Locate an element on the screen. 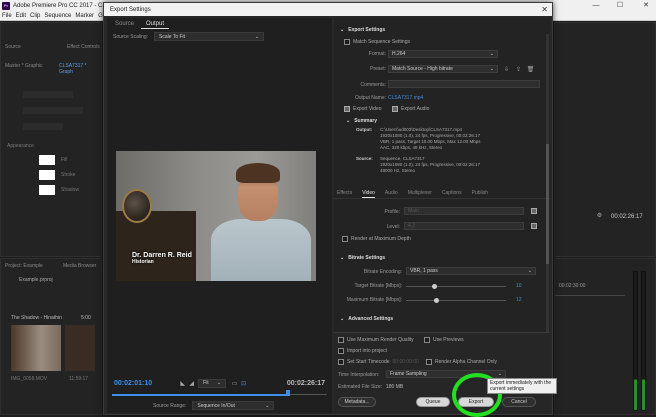 The image size is (656, 417). tab-publish: Publish is located at coordinates (480, 194).